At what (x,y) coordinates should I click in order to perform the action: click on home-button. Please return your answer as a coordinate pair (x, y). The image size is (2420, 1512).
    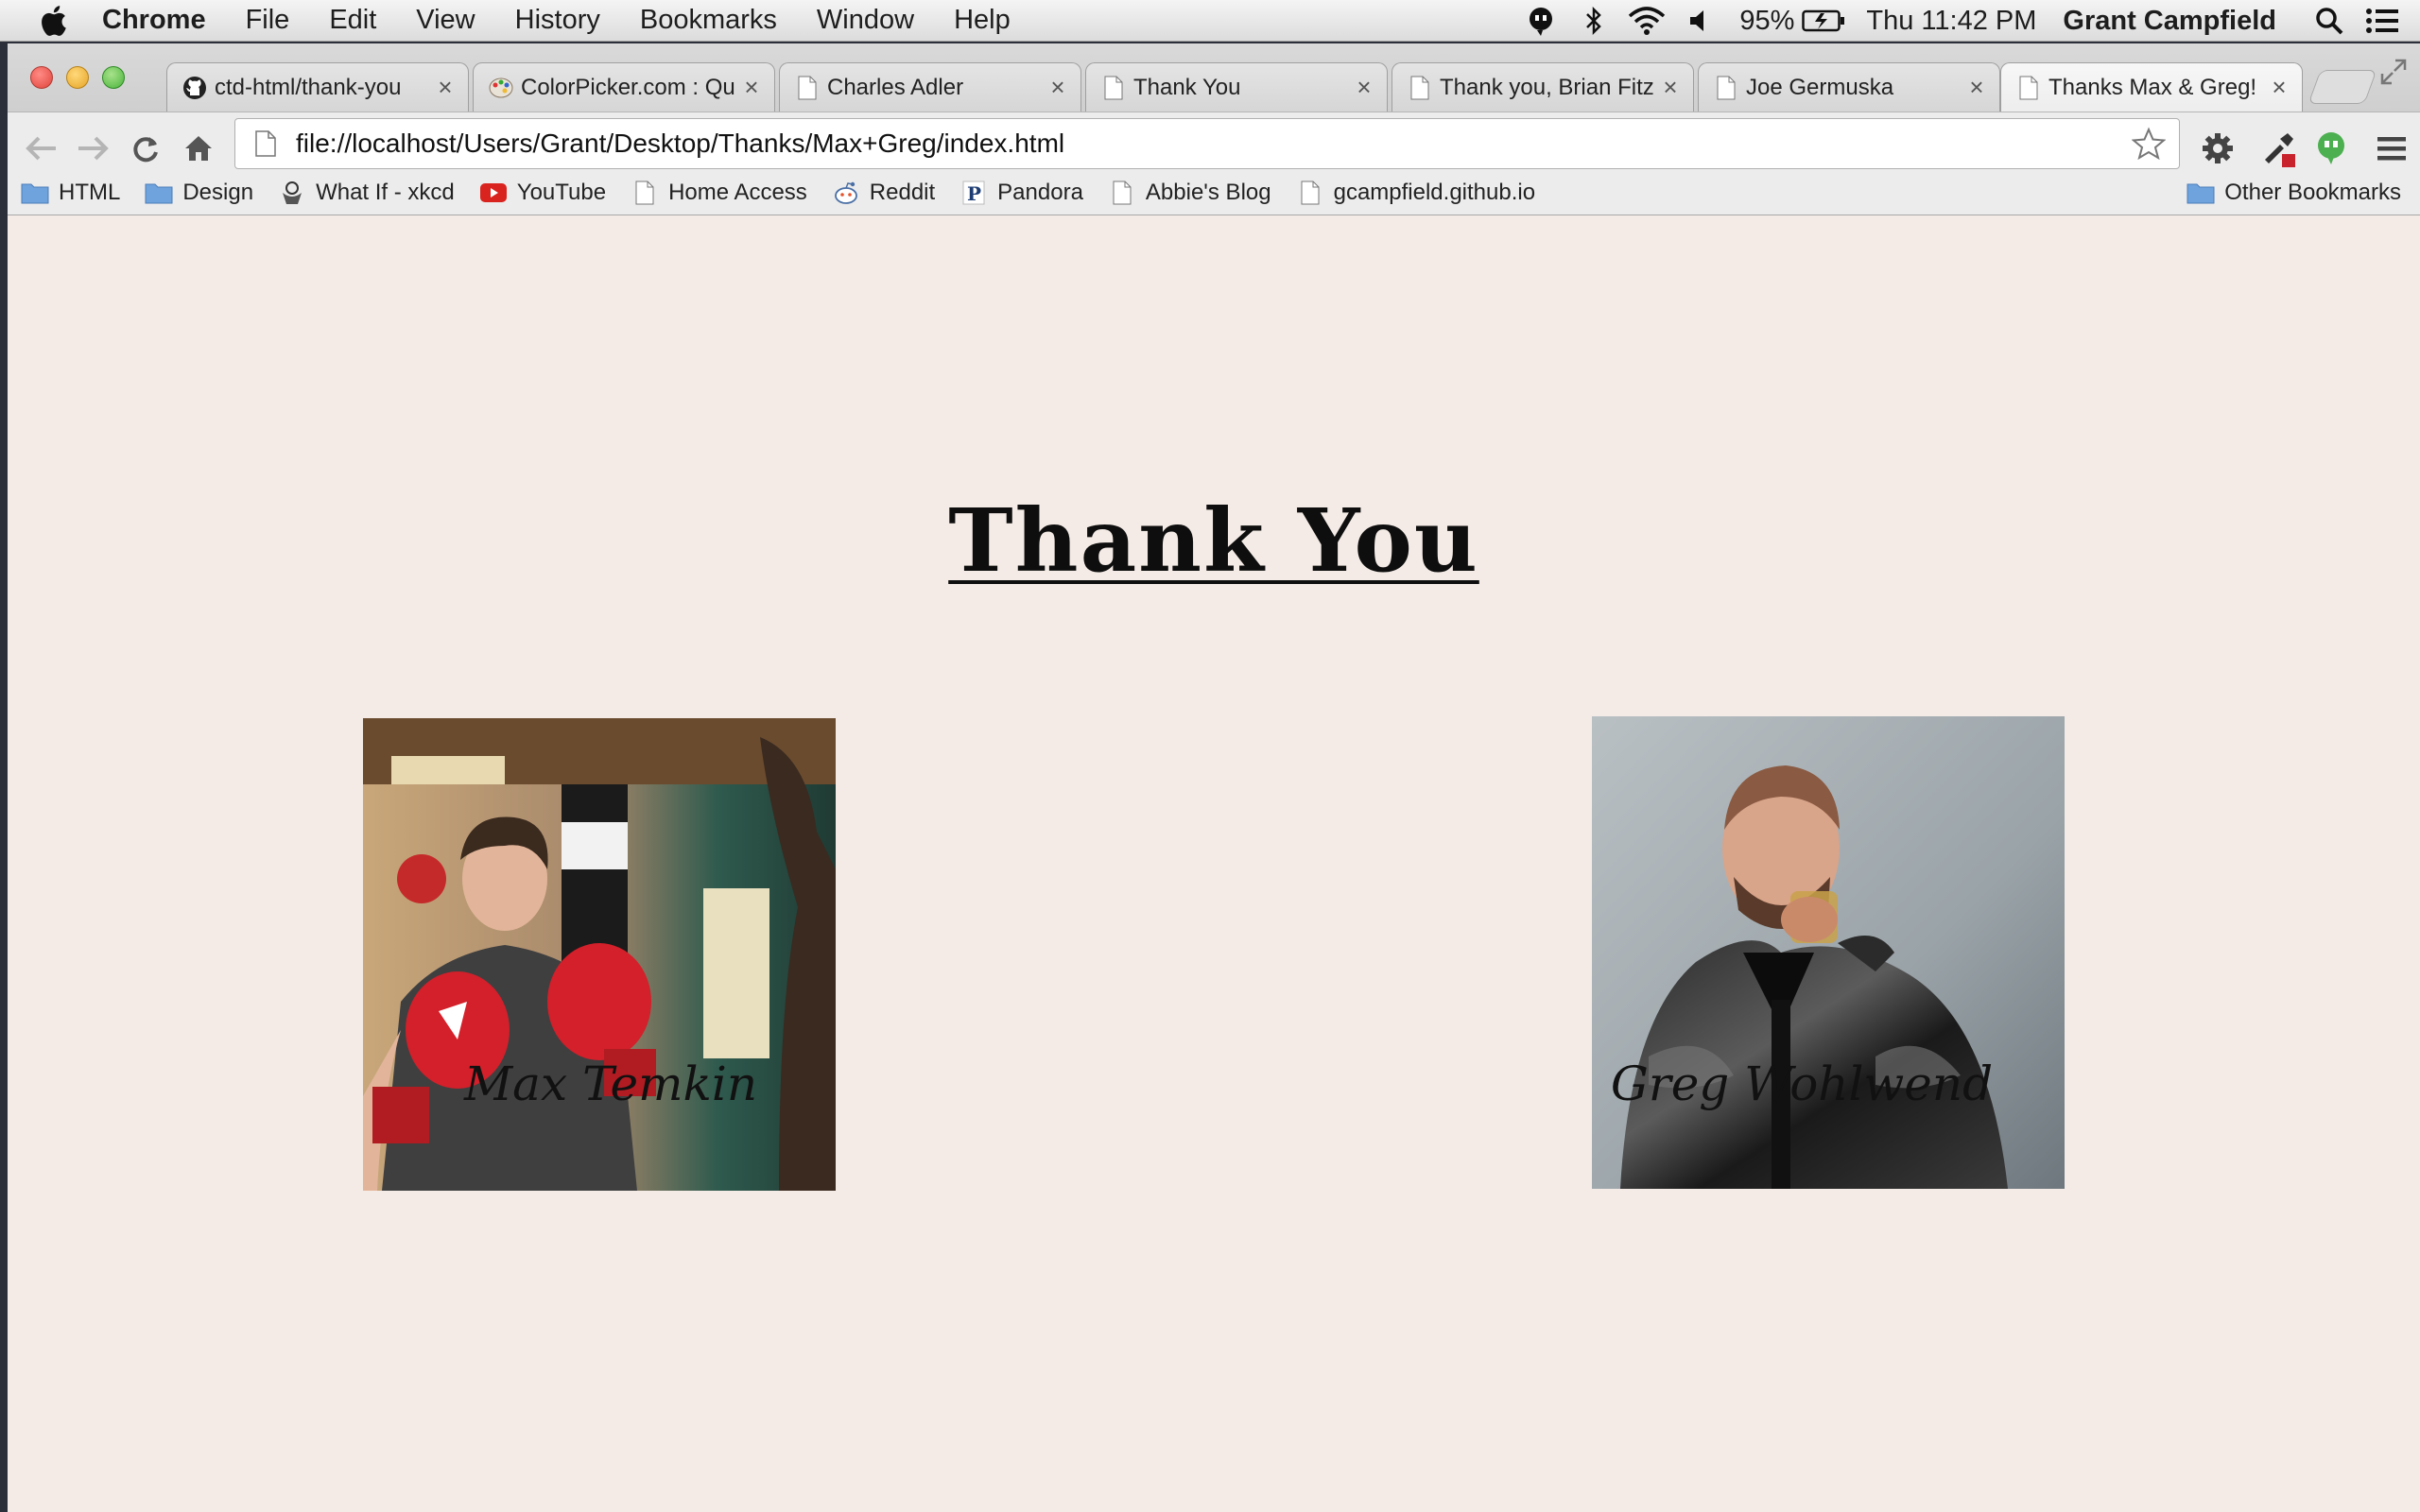
    Looking at the image, I should click on (198, 148).